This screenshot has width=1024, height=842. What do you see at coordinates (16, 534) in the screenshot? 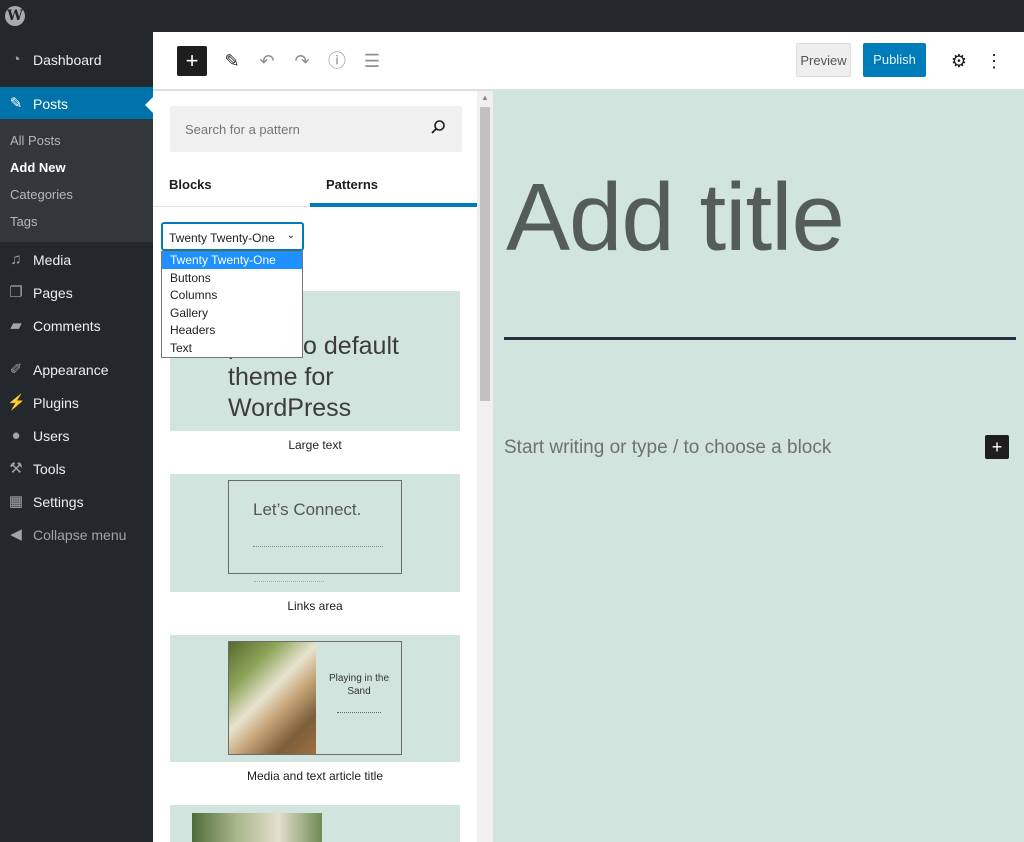
I see `collapse-icon: ◀` at bounding box center [16, 534].